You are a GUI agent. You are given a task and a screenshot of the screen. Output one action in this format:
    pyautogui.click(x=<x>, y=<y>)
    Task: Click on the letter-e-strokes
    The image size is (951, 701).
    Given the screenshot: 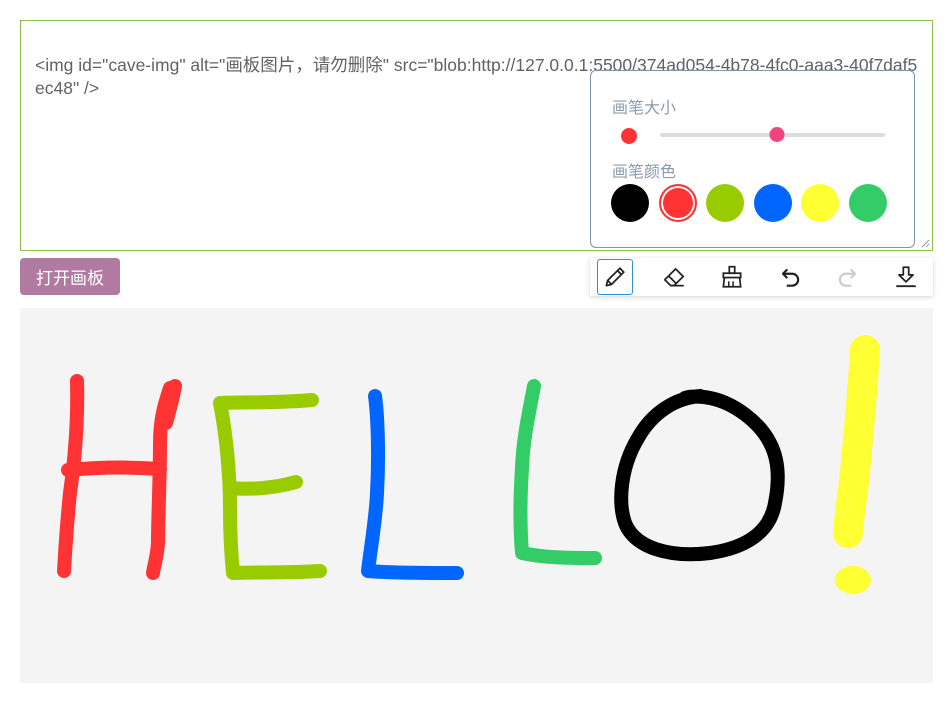 What is the action you would take?
    pyautogui.click(x=270, y=486)
    